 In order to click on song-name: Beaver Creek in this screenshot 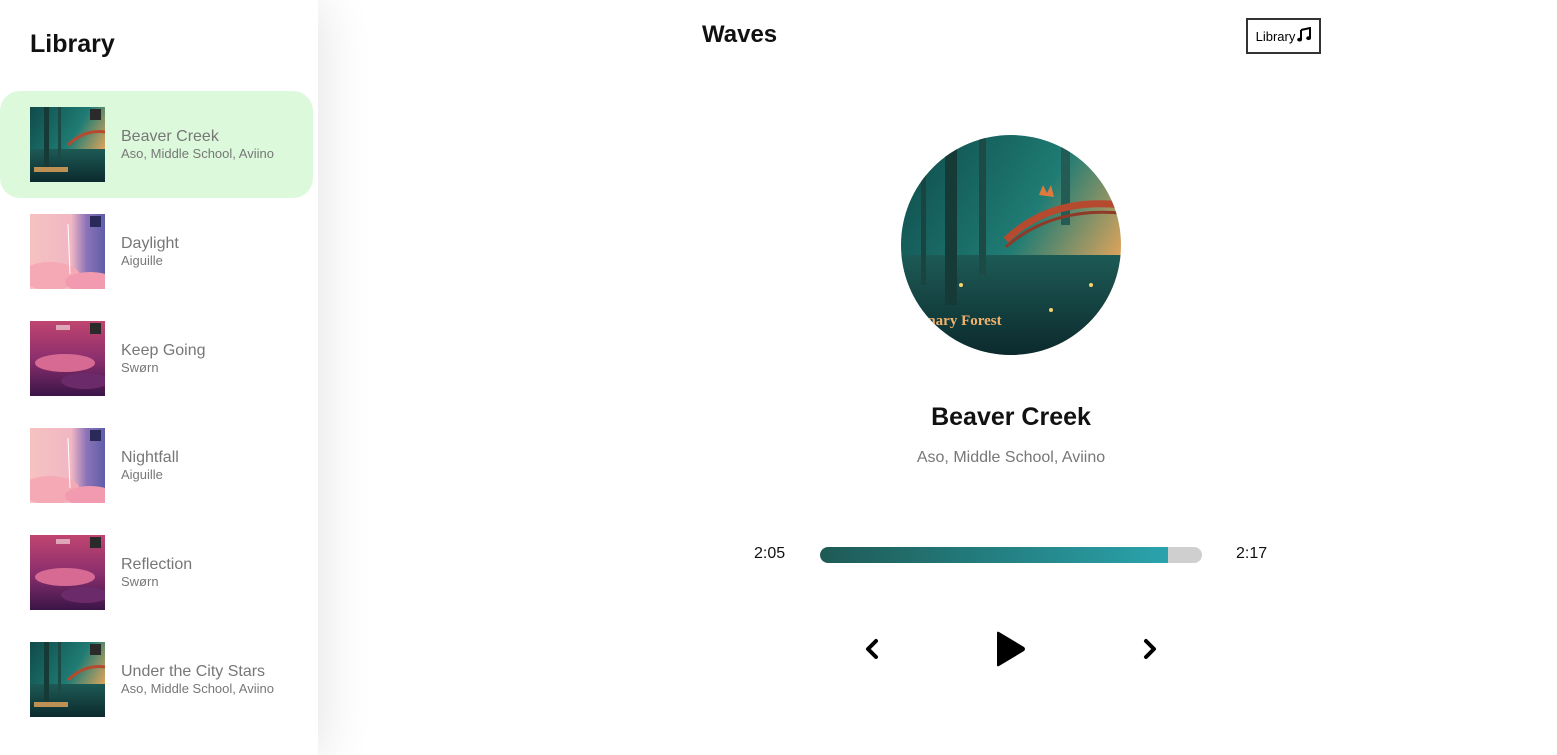, I will do `click(170, 136)`.